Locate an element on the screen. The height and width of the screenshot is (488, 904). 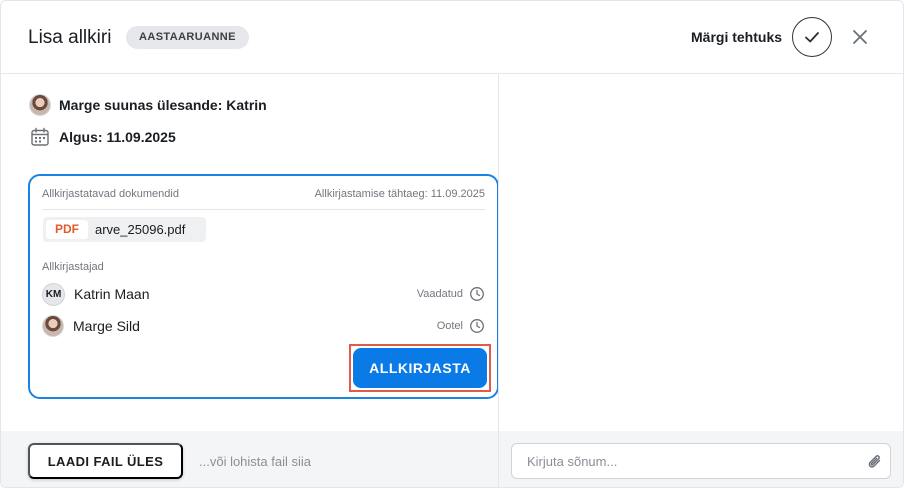
modal-header: Lisa allkiri AASTAARUANNE Märgi tehtuks is located at coordinates (452, 37).